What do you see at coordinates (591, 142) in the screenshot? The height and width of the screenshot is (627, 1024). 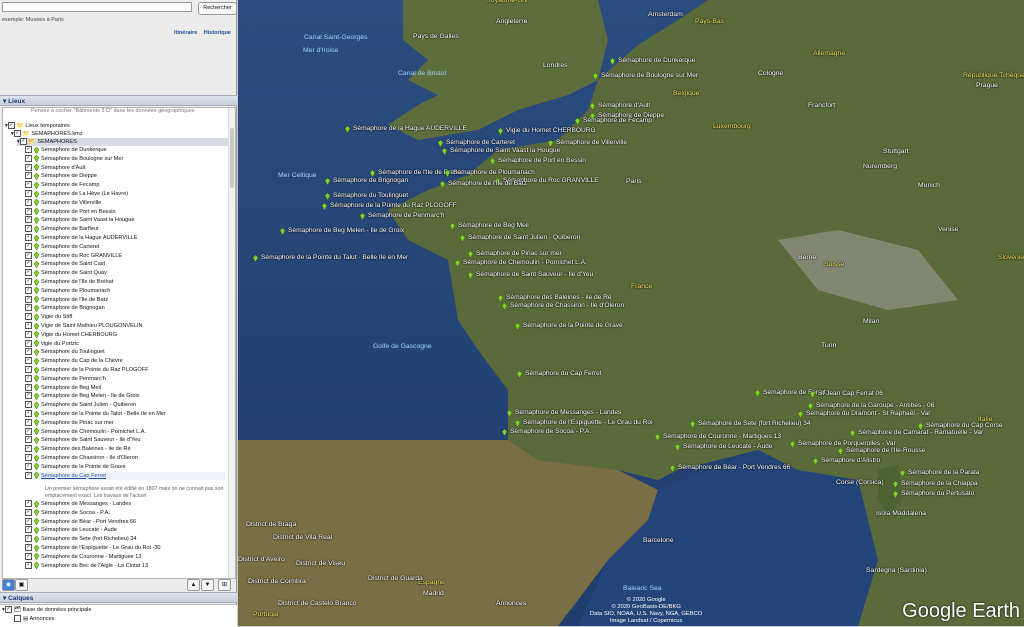 I see `placemark-map-label: Sémaphore de Villerville` at bounding box center [591, 142].